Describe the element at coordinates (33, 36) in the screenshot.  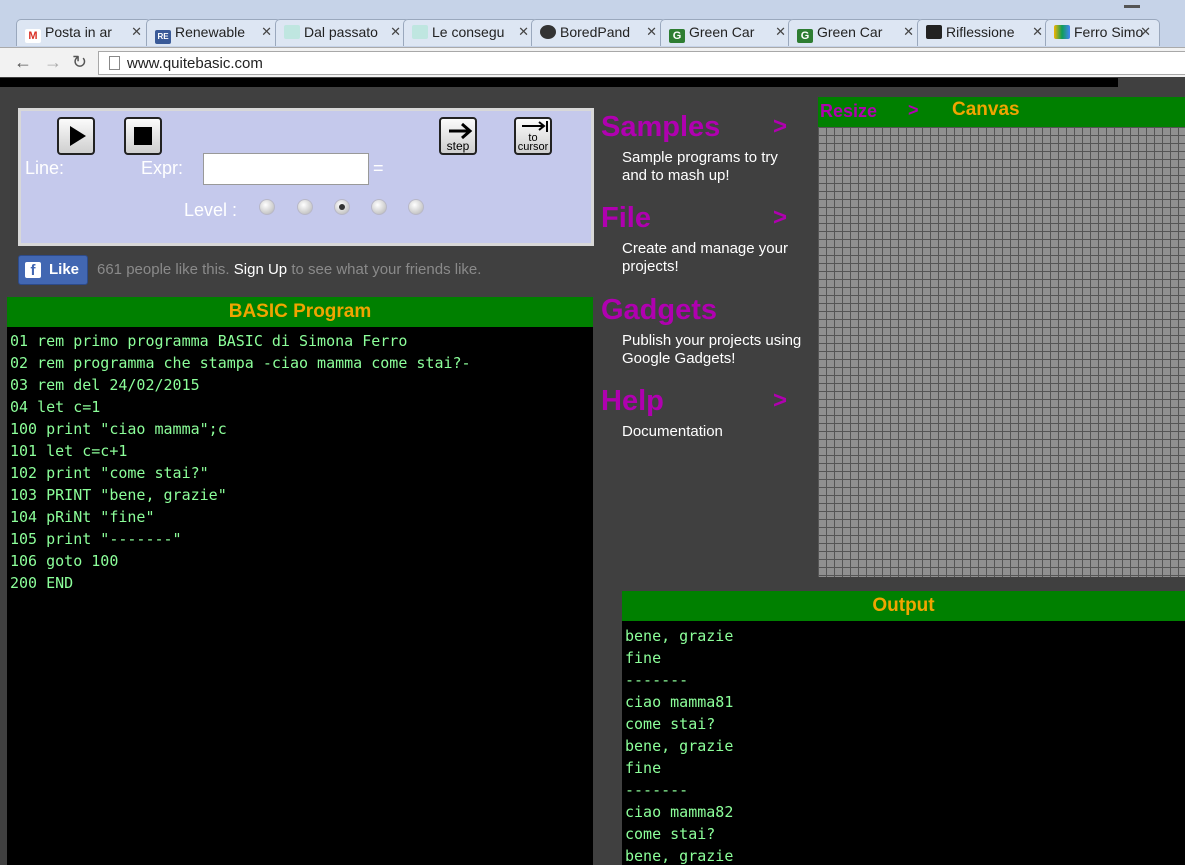
I see `gmail-icon: M` at that location.